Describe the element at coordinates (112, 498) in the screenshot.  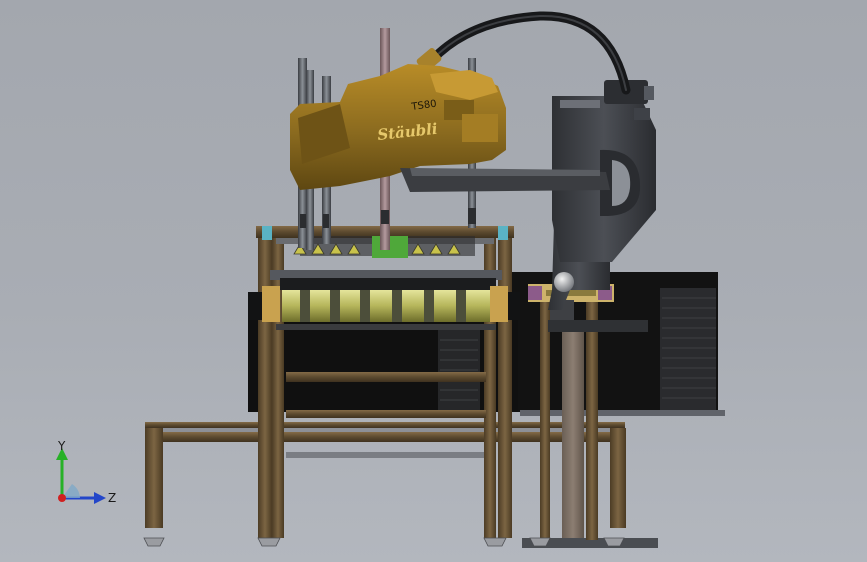
I see `z-axis-label: Z` at that location.